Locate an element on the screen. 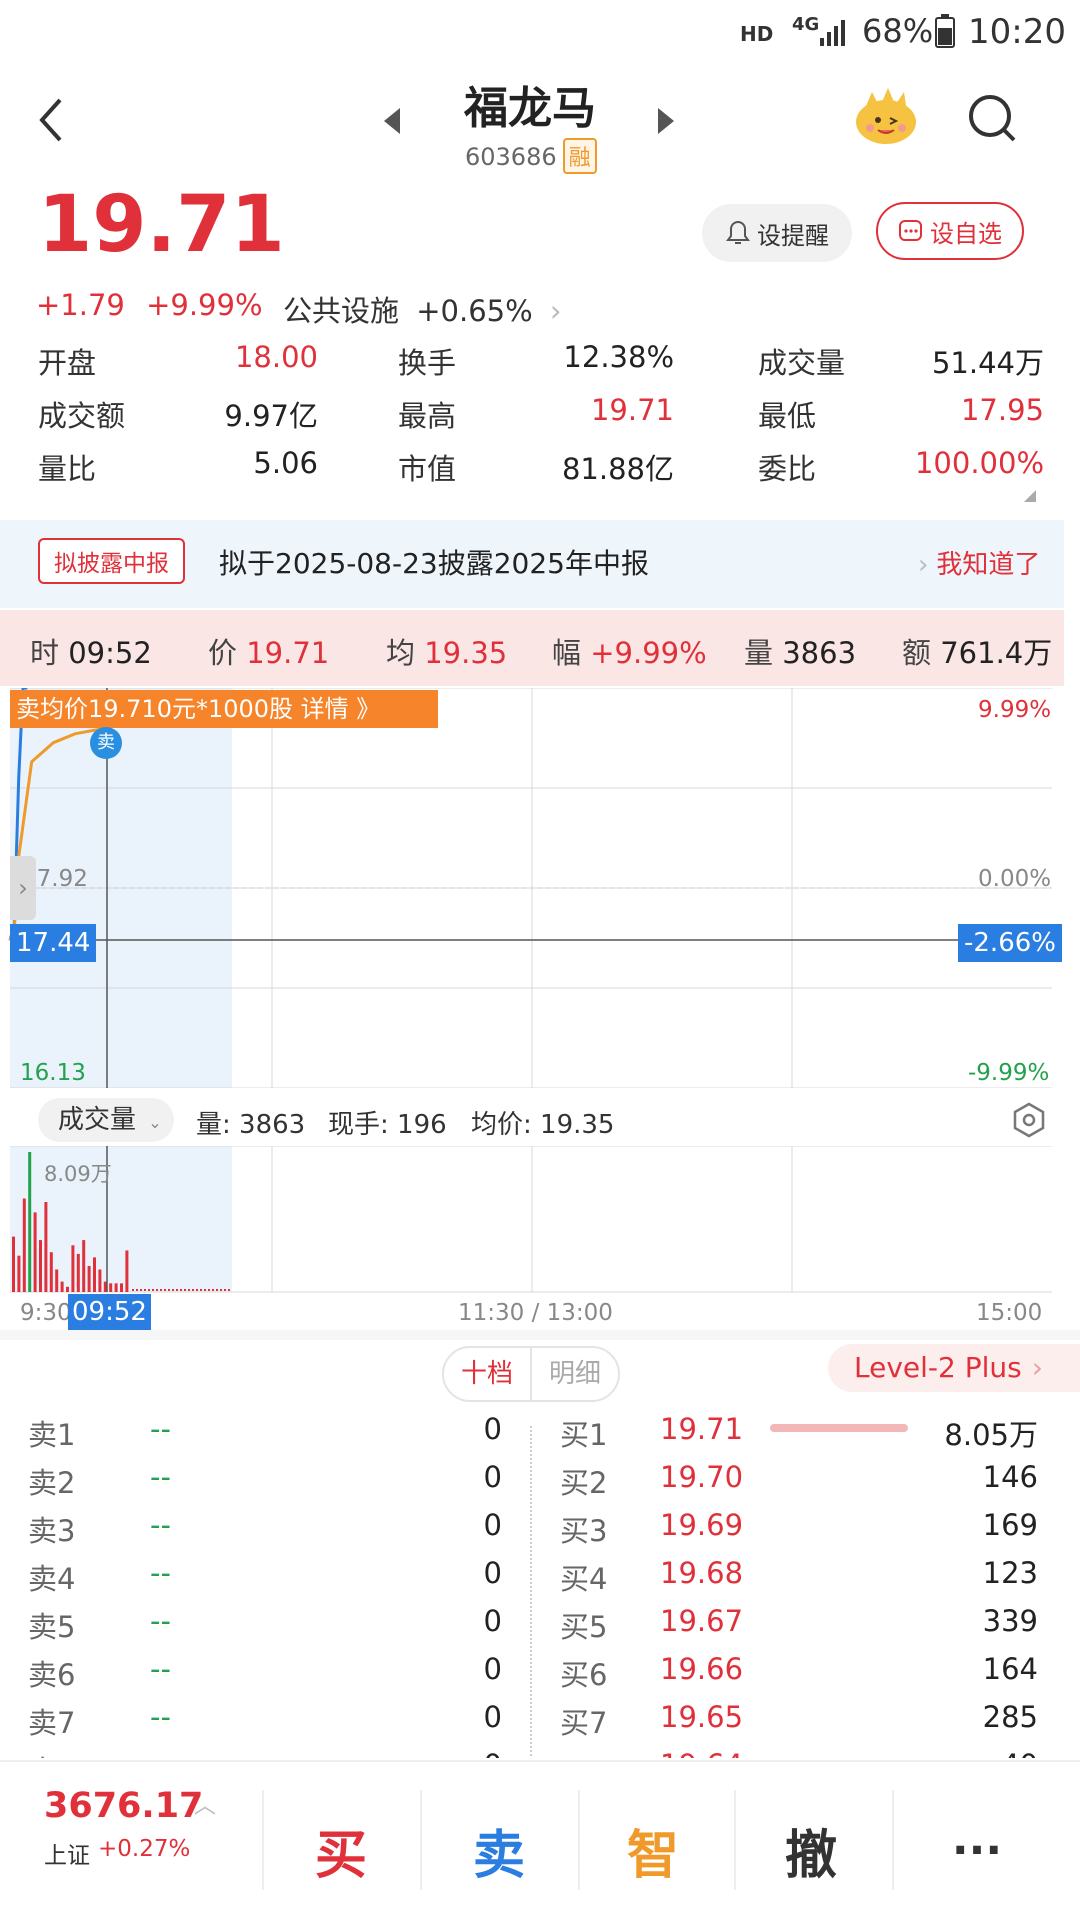 The image size is (1080, 1922). indicator-selector-label: 成交量 is located at coordinates (97, 1120).